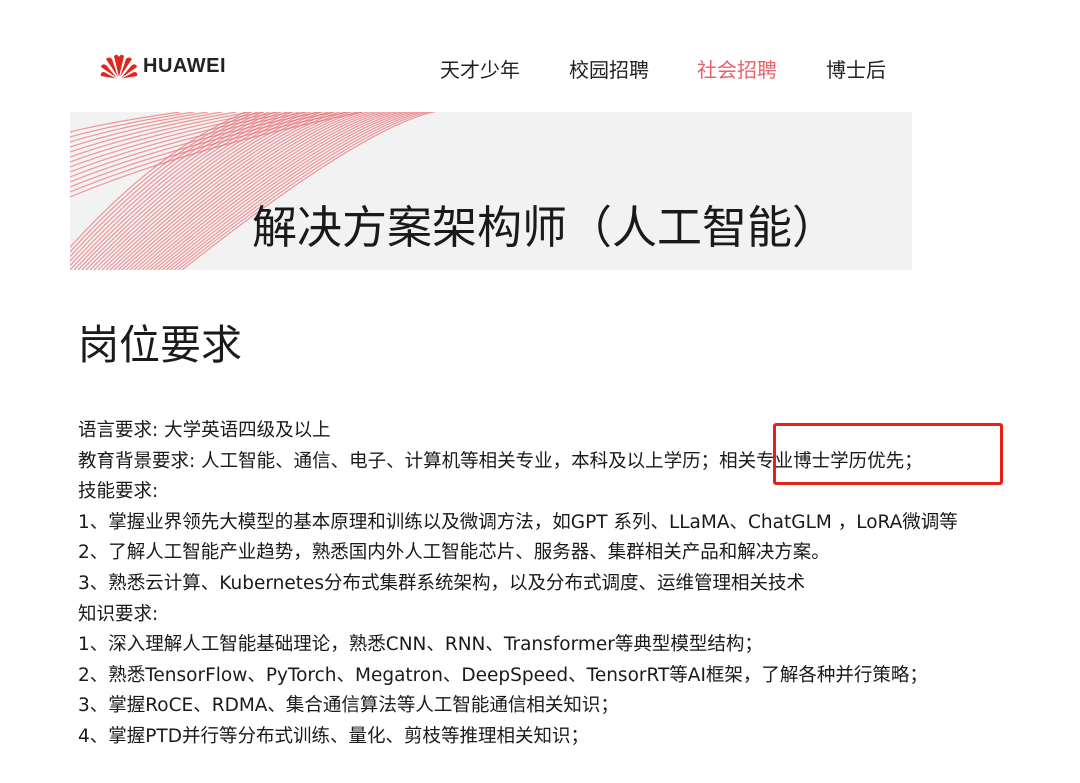 The height and width of the screenshot is (783, 1080). I want to click on nav-item-campus-recruitment: 校园招聘, so click(609, 70).